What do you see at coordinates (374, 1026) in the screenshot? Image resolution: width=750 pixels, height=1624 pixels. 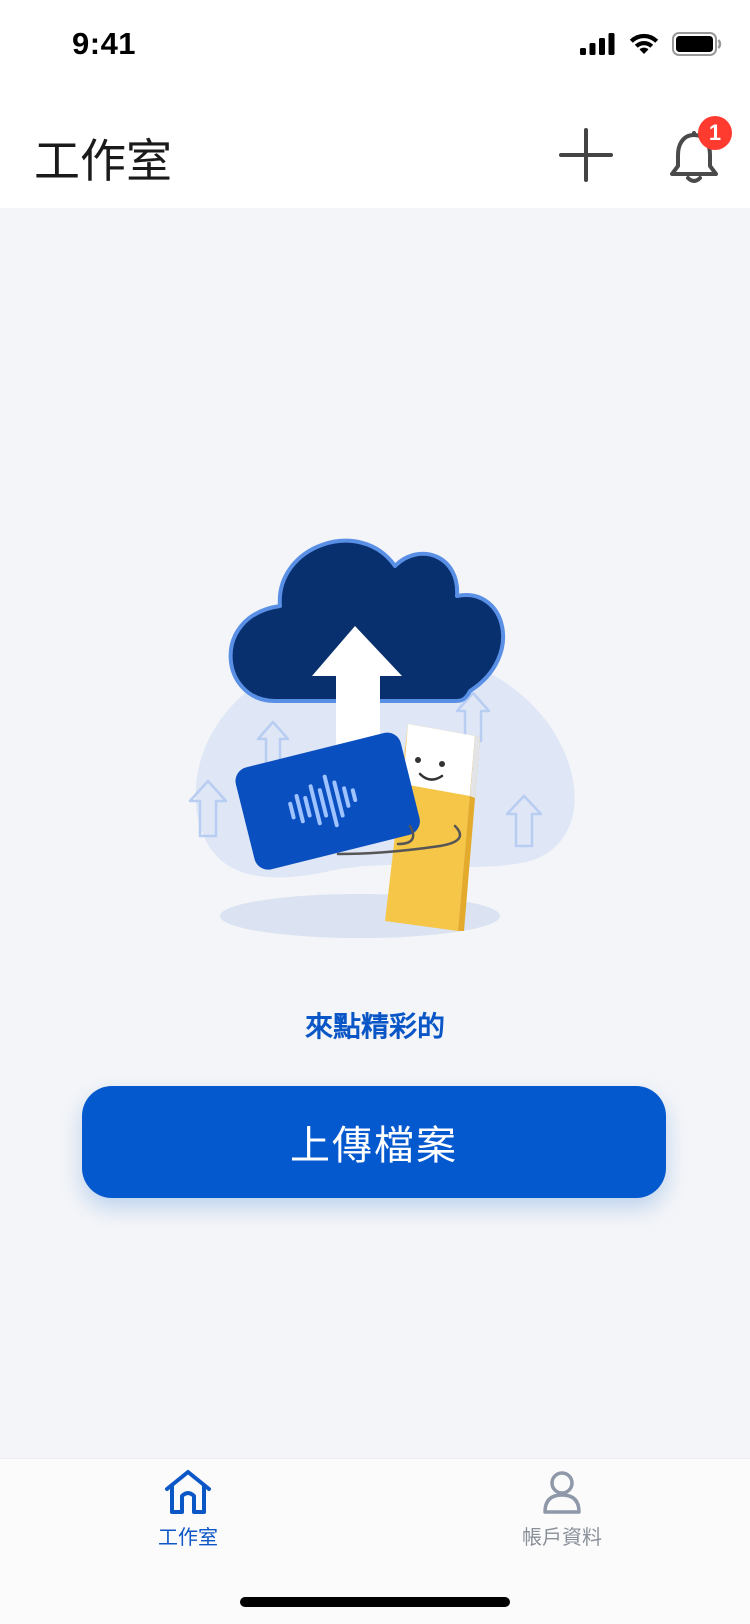 I see `empty-state-message: 來點精彩的` at bounding box center [374, 1026].